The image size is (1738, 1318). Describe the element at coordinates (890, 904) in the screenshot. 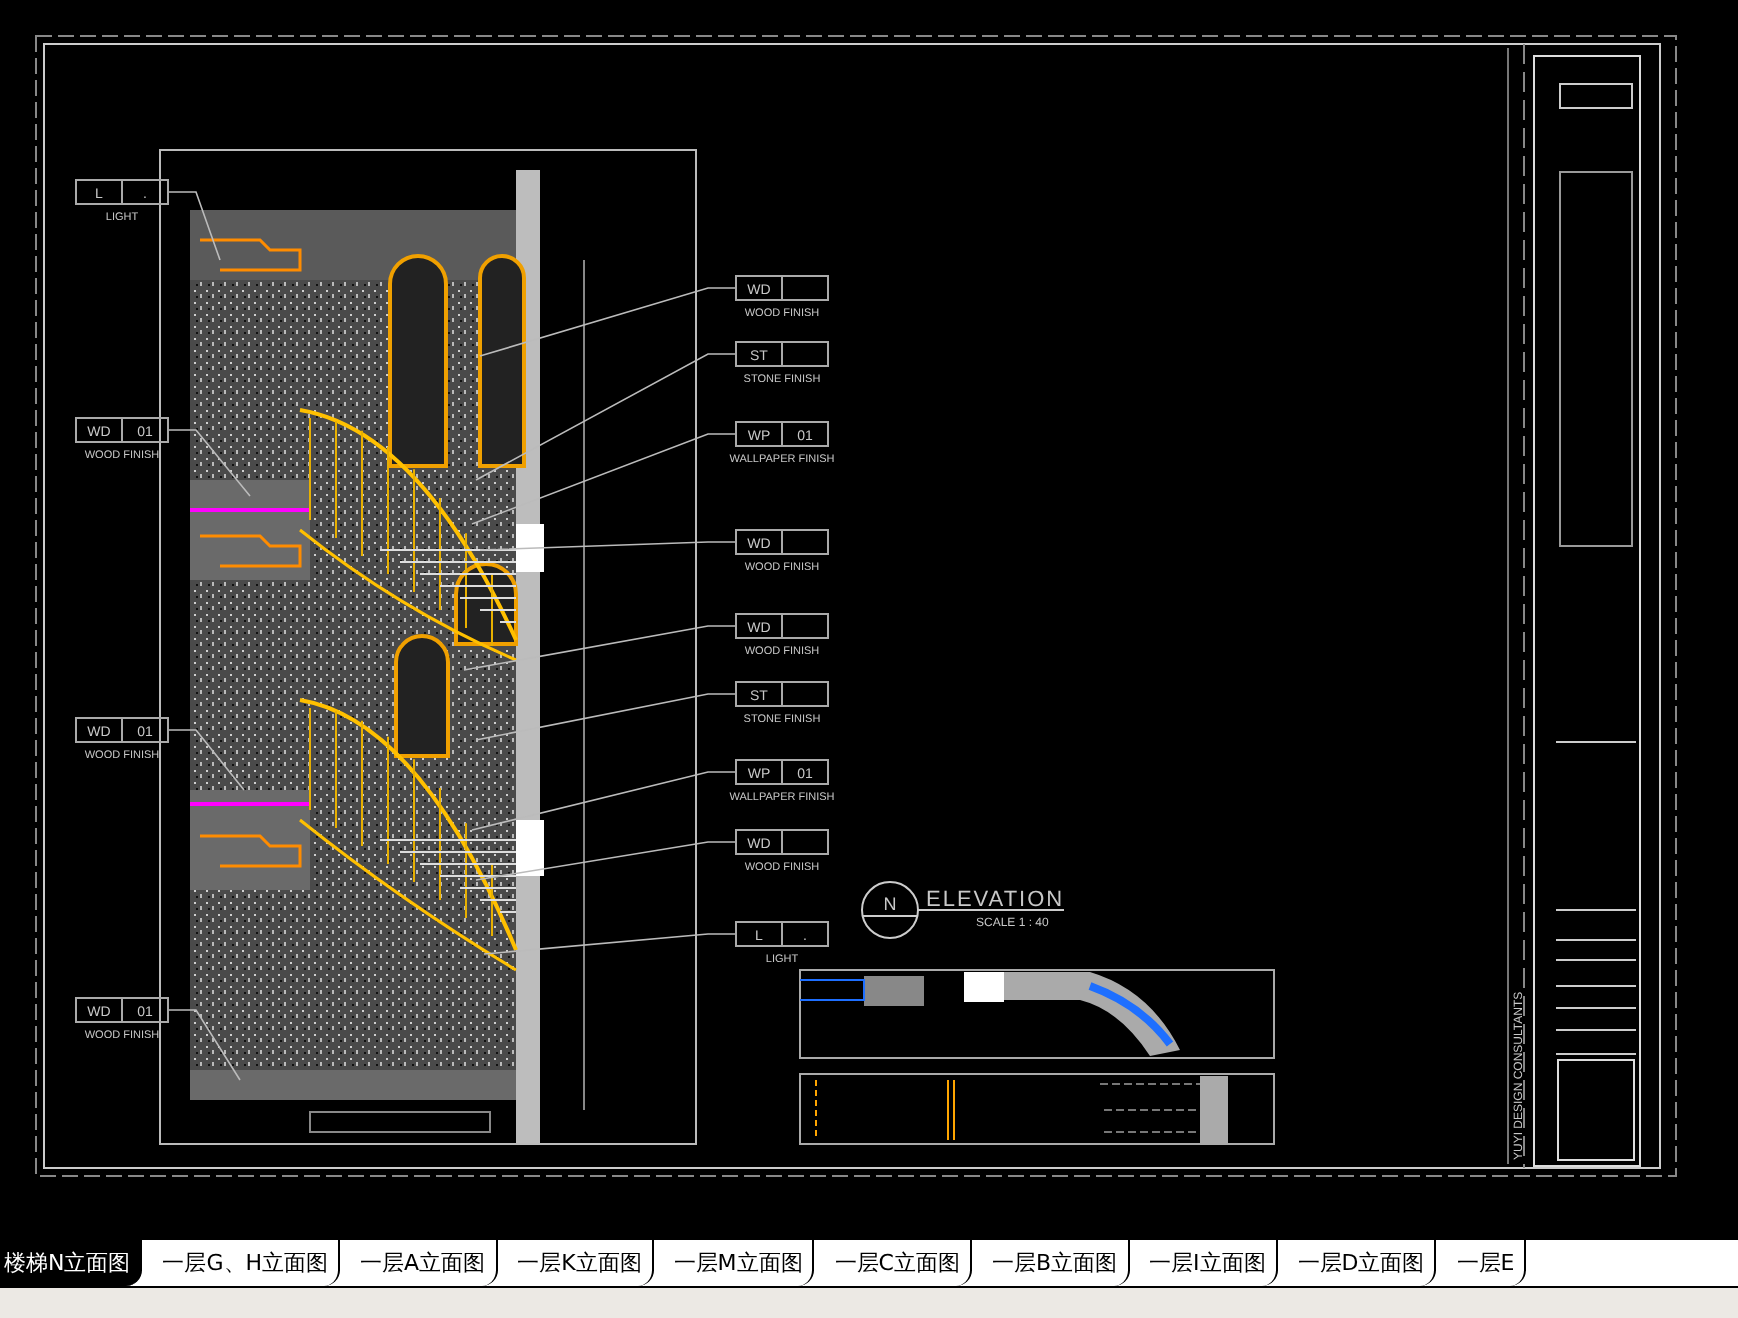

I see `section-marker-letter: N` at that location.